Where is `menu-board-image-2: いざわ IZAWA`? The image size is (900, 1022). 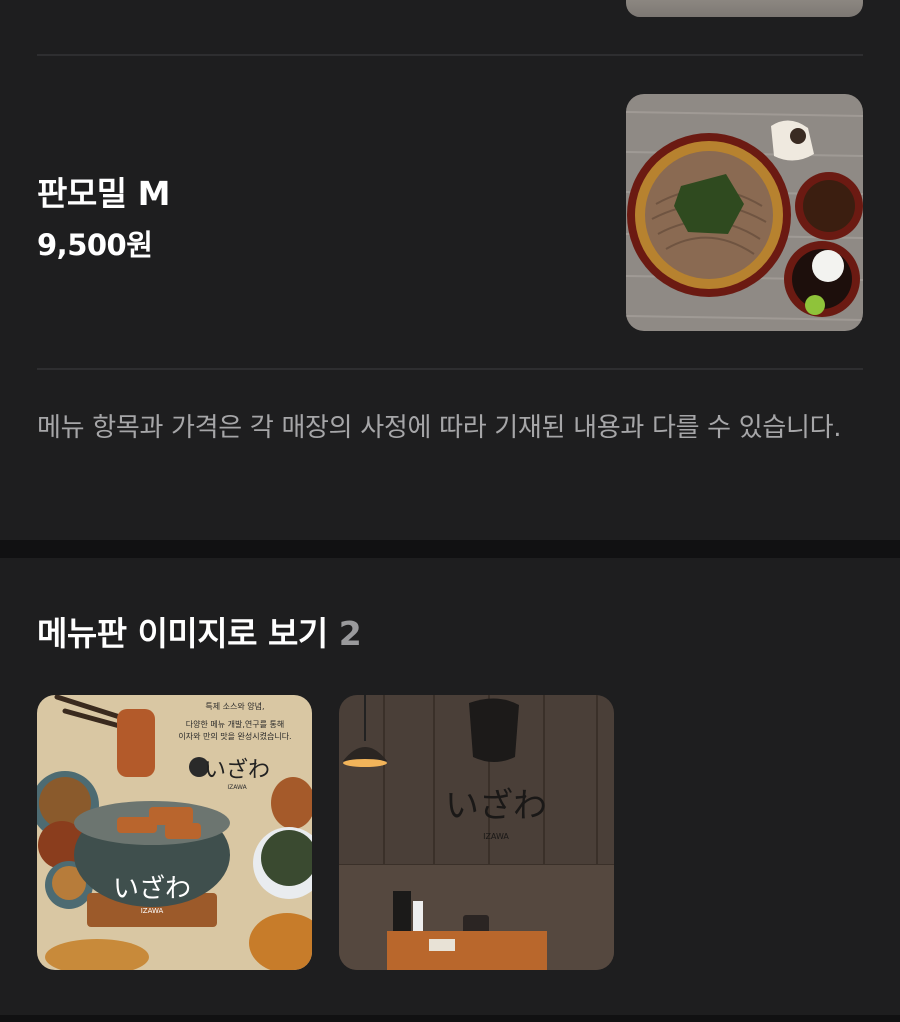 menu-board-image-2: いざわ IZAWA is located at coordinates (476, 832).